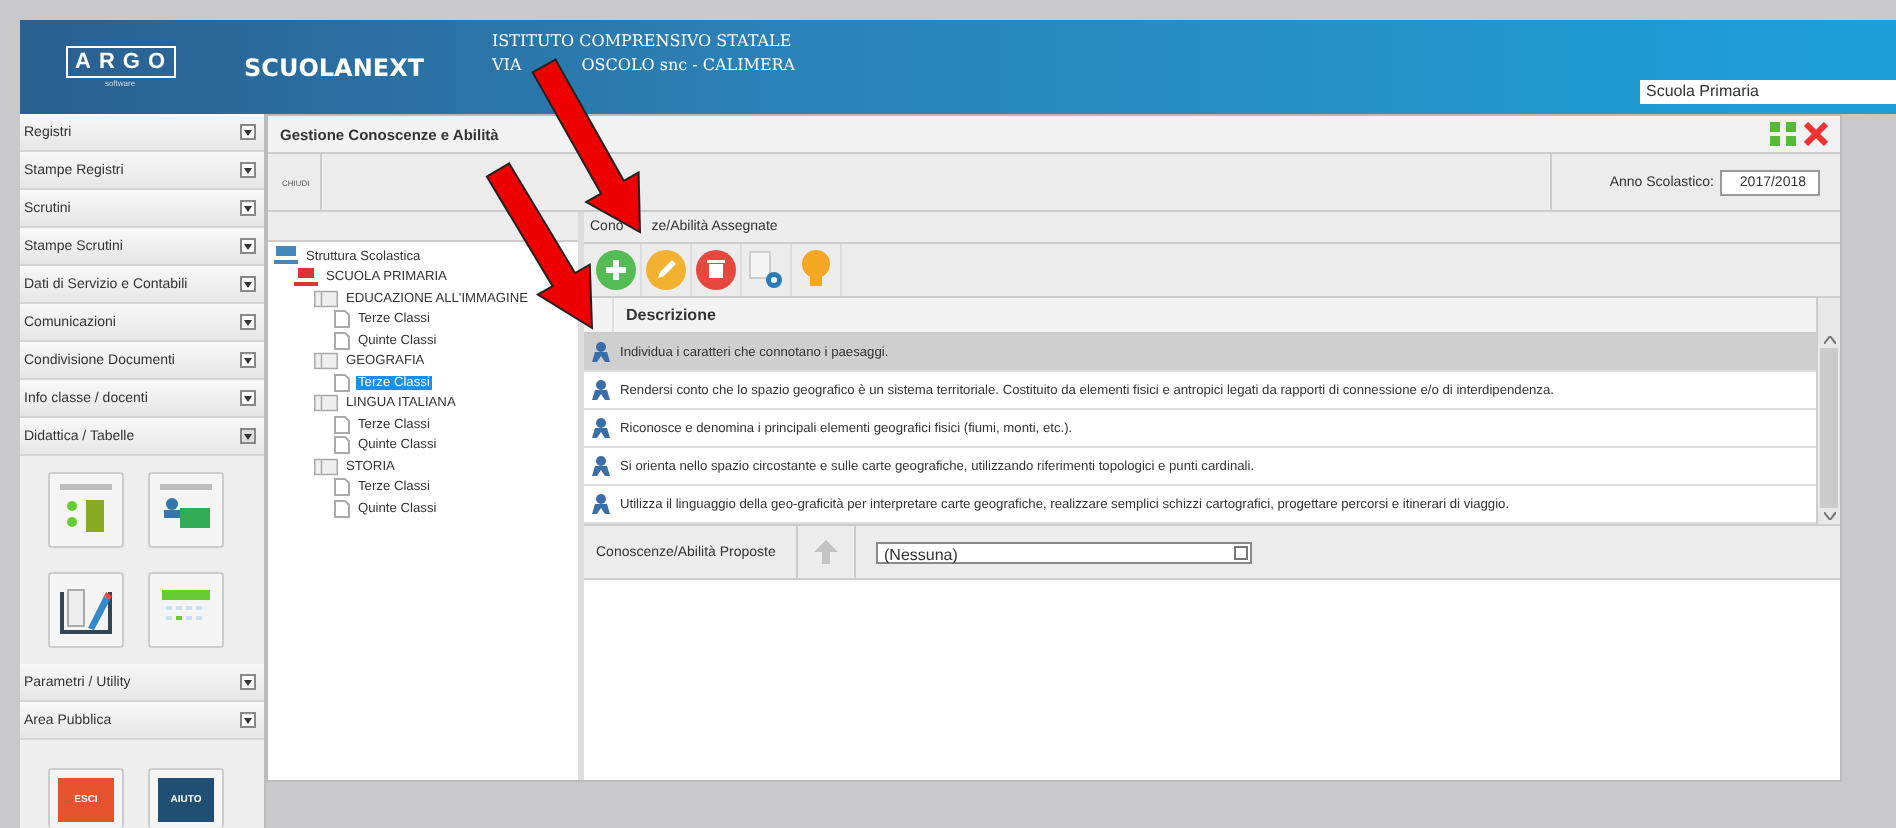 This screenshot has width=1896, height=828. I want to click on class-board-icon, so click(186, 510).